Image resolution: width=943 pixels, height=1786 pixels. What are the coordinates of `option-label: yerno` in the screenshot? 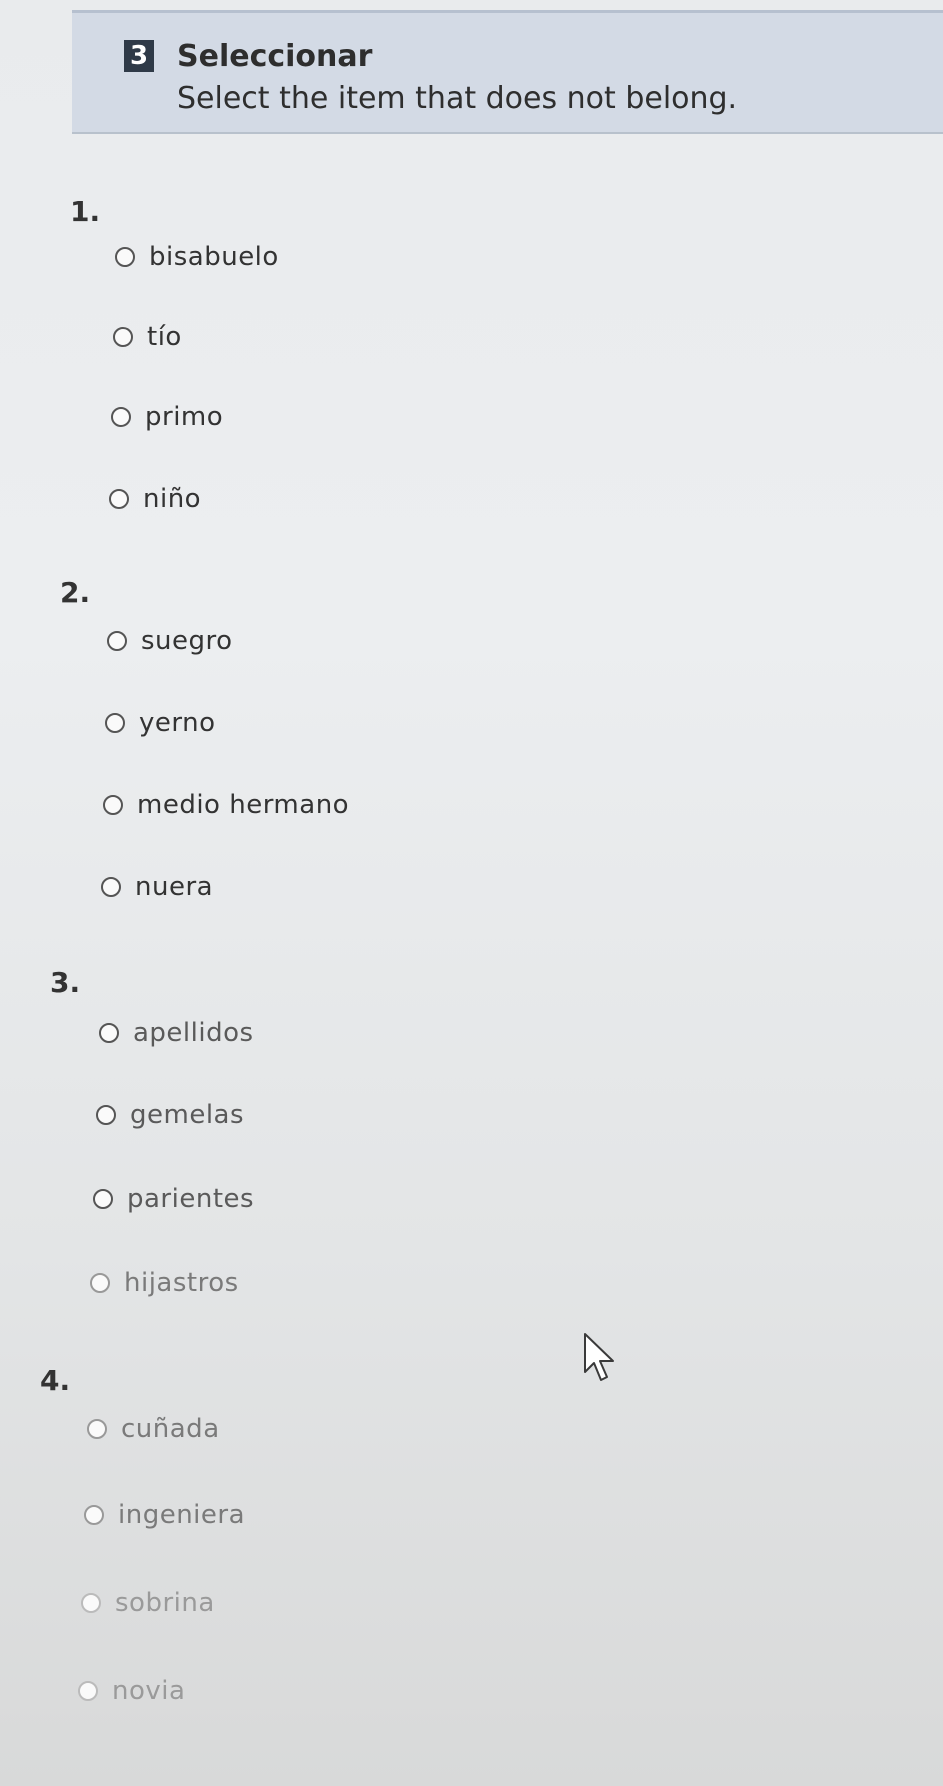 It's located at (177, 723).